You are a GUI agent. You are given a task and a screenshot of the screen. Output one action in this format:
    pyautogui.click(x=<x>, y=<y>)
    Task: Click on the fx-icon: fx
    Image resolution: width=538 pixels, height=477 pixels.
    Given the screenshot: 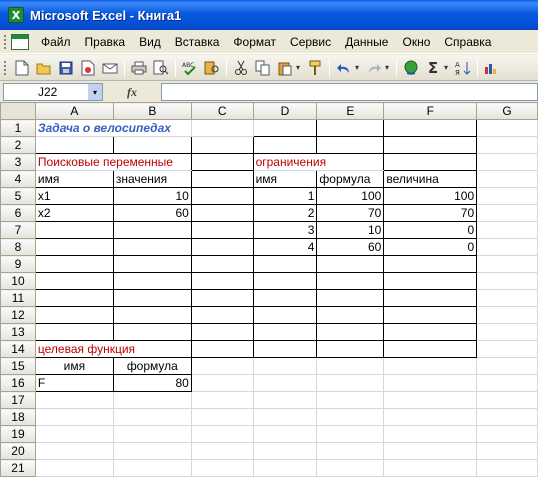 What is the action you would take?
    pyautogui.click(x=132, y=92)
    